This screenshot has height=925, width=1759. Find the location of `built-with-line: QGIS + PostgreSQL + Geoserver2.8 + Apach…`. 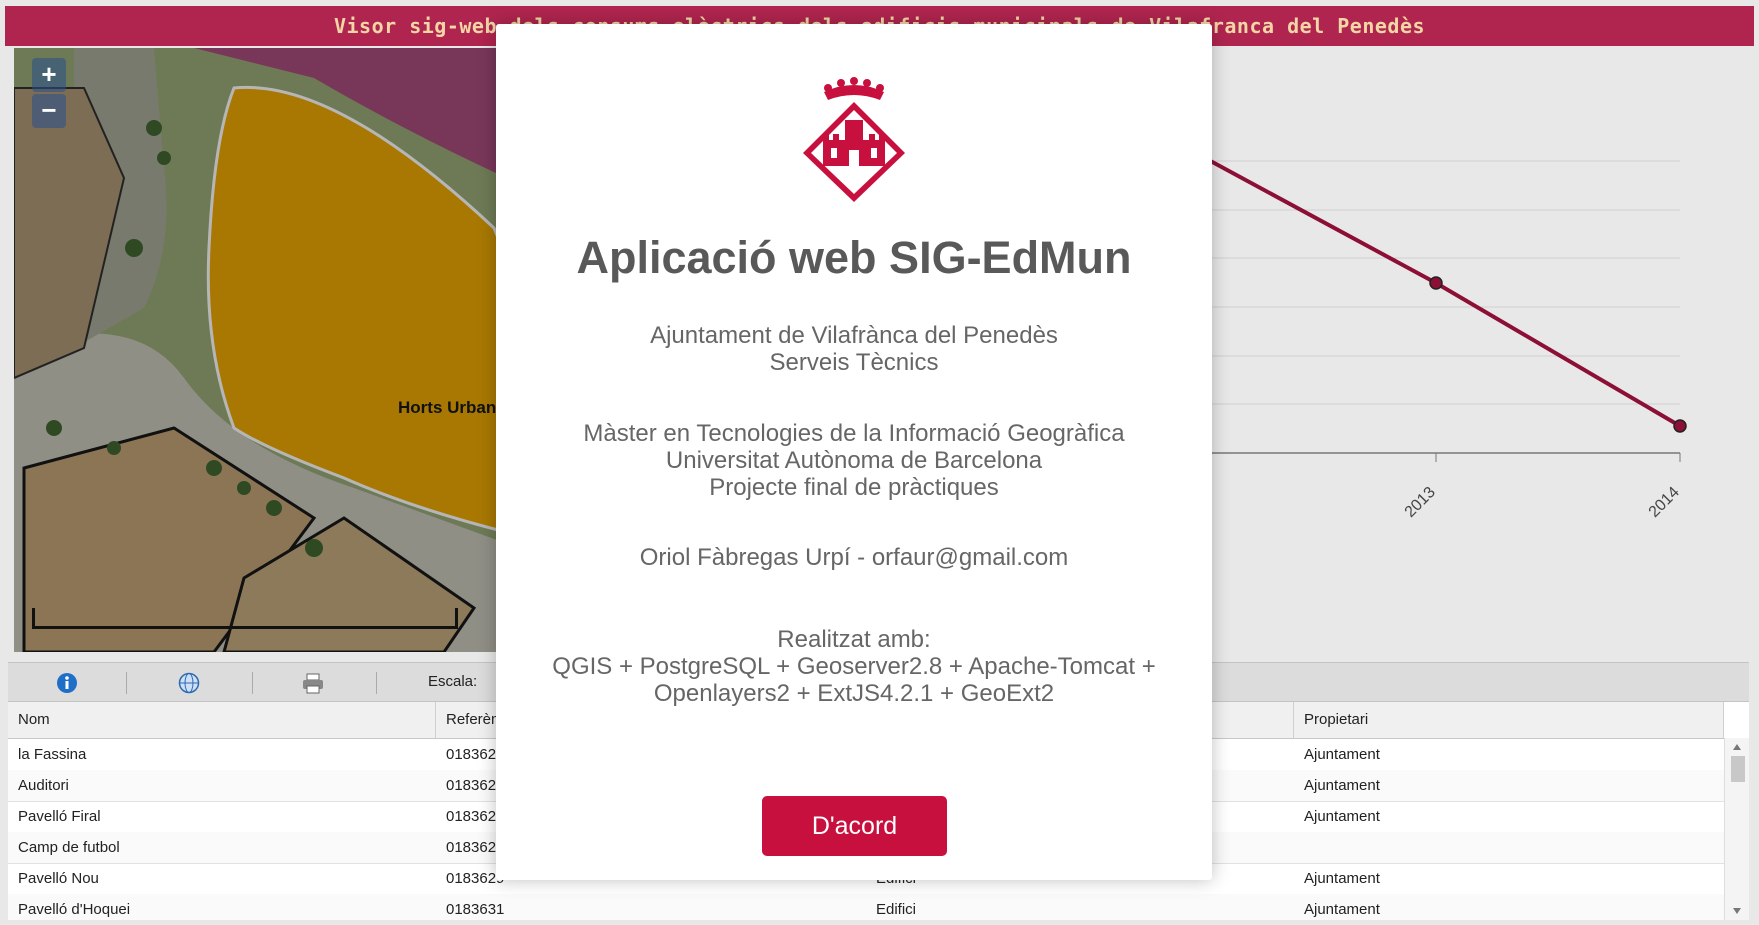

built-with-line: QGIS + PostgreSQL + Geoserver2.8 + Apach… is located at coordinates (854, 666).